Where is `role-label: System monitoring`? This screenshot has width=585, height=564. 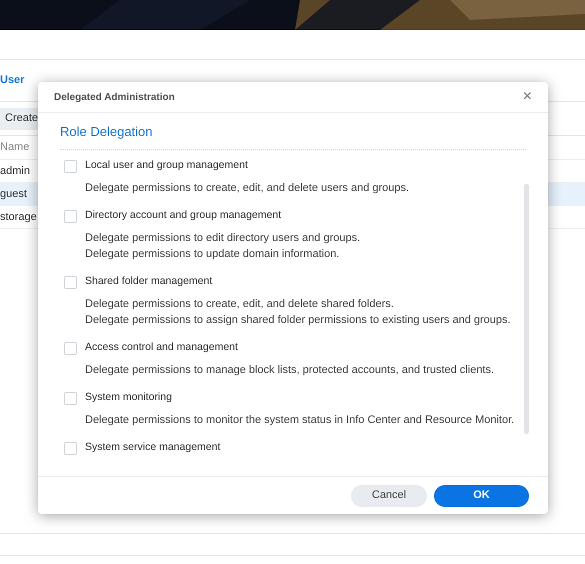 role-label: System monitoring is located at coordinates (128, 398).